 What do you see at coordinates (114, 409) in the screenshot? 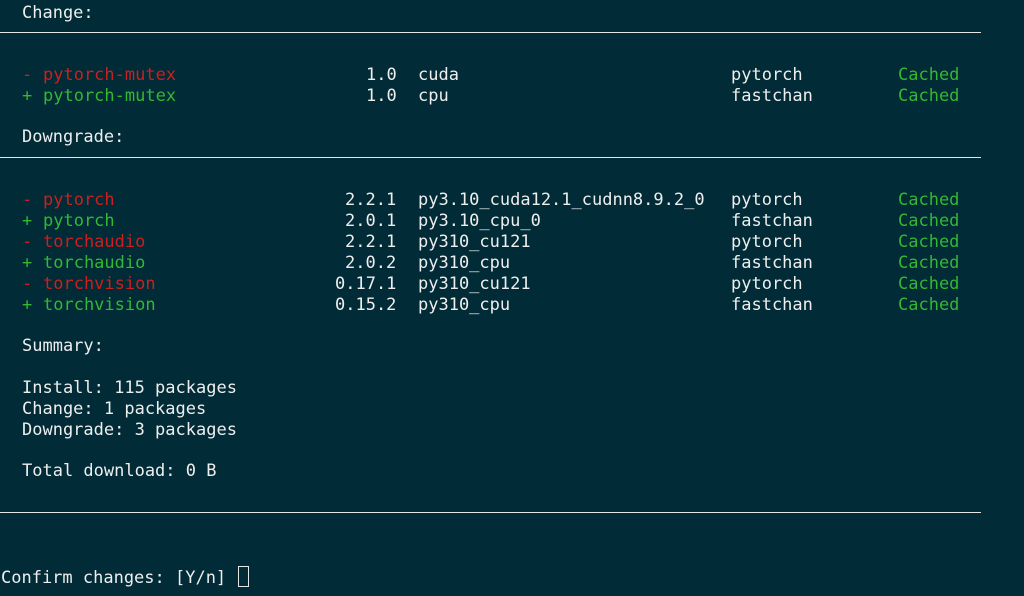
I see `summary-change: Change: 1 packages` at bounding box center [114, 409].